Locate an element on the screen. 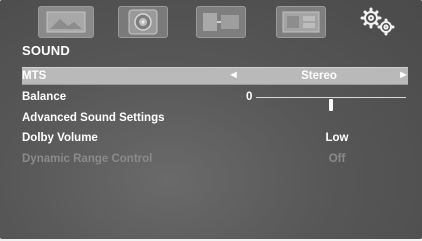 The width and height of the screenshot is (422, 241). tab-picture is located at coordinates (66, 22).